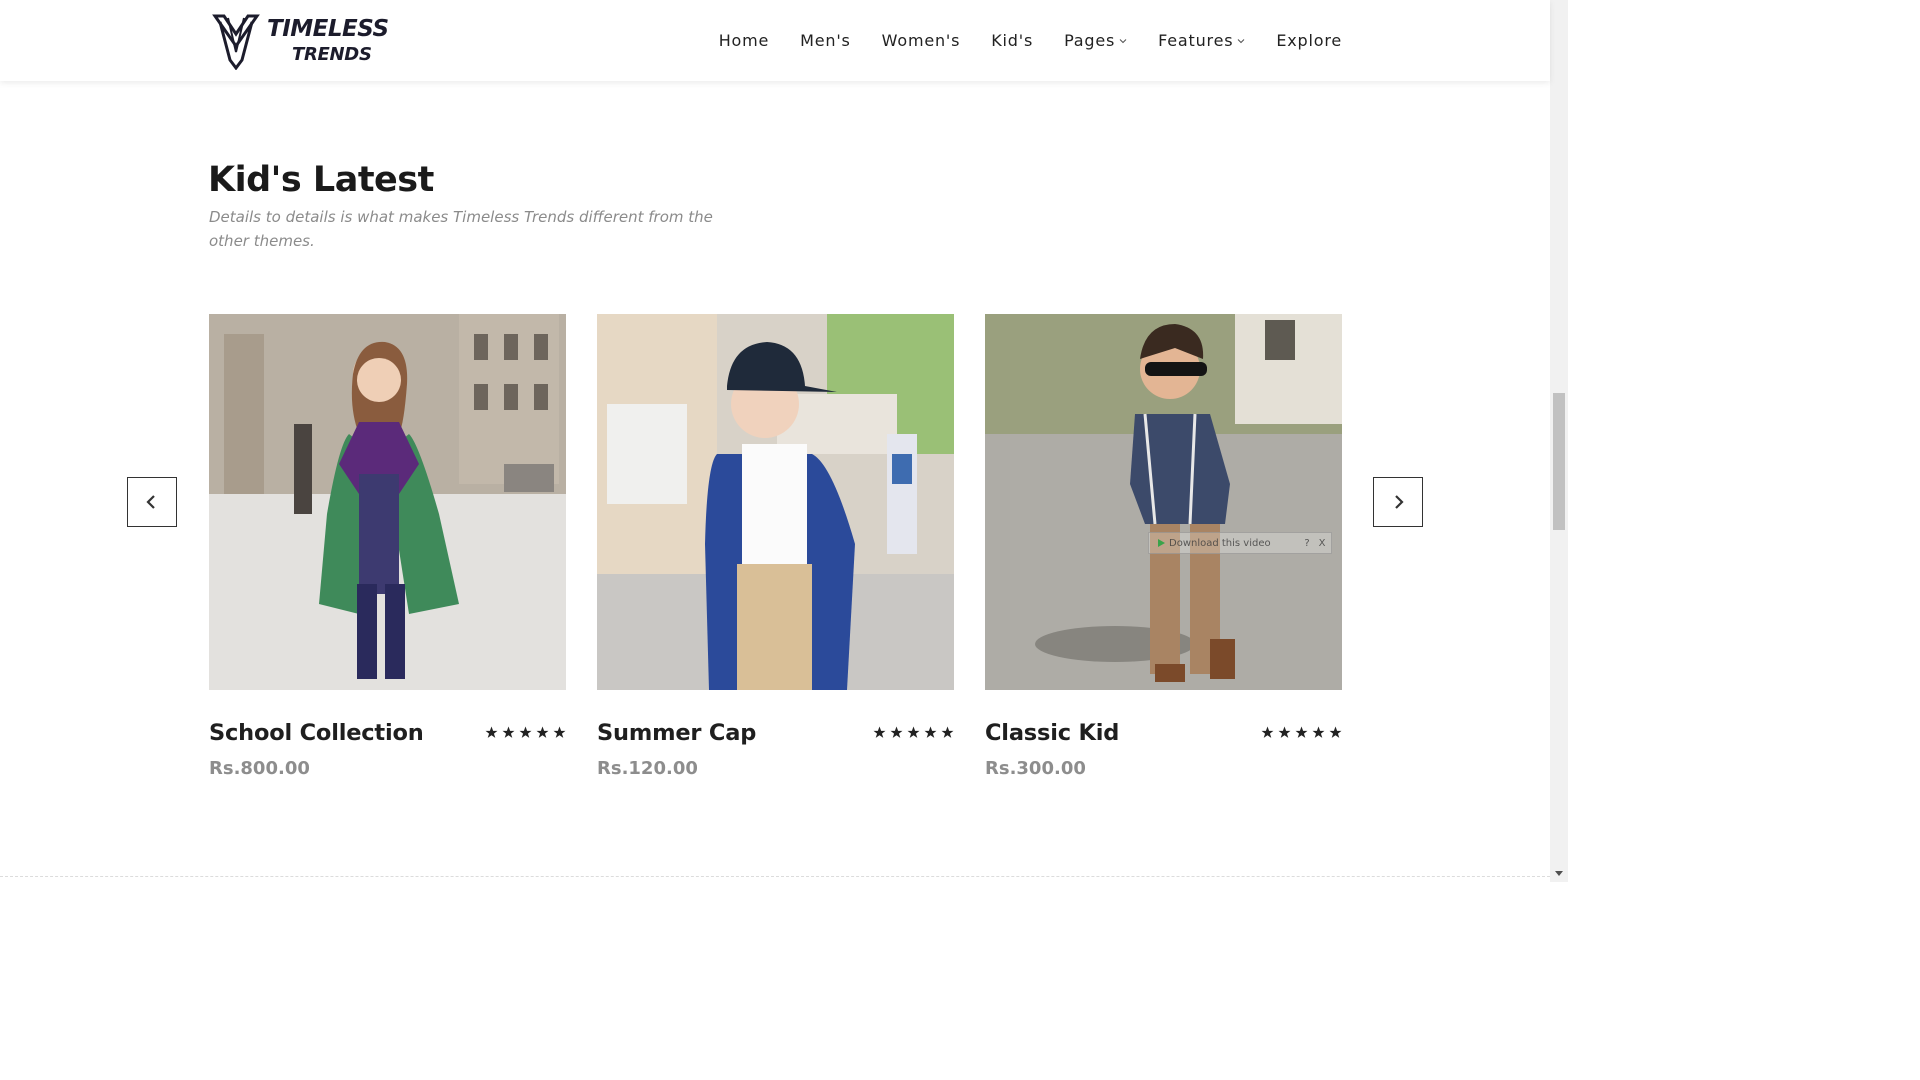 The width and height of the screenshot is (1920, 1080). Describe the element at coordinates (316, 733) in the screenshot. I see `product-name: School Collection` at that location.